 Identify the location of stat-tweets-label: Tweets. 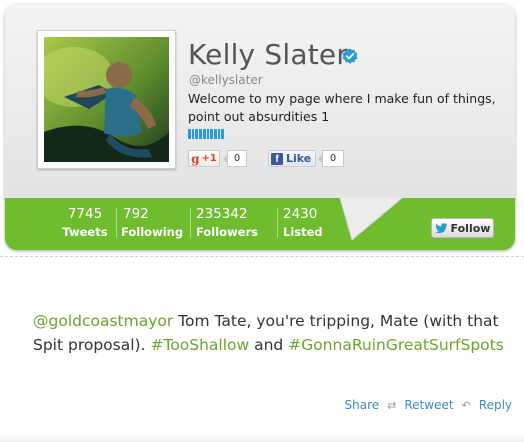
(85, 232).